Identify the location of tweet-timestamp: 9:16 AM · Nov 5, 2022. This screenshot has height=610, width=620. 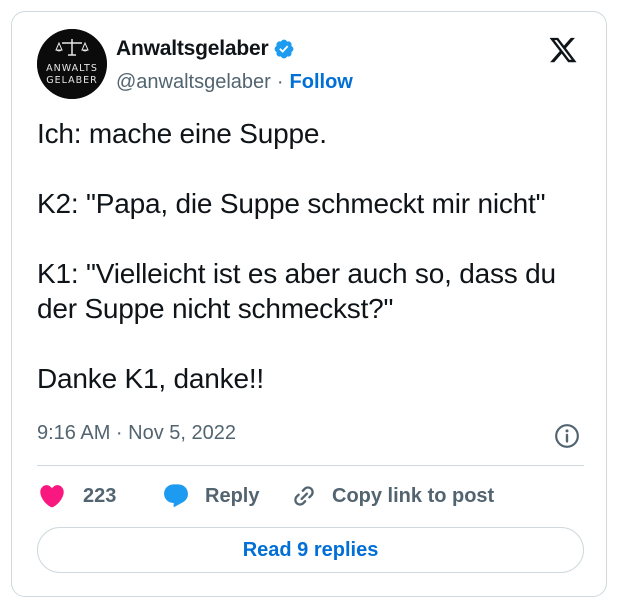
(136, 433).